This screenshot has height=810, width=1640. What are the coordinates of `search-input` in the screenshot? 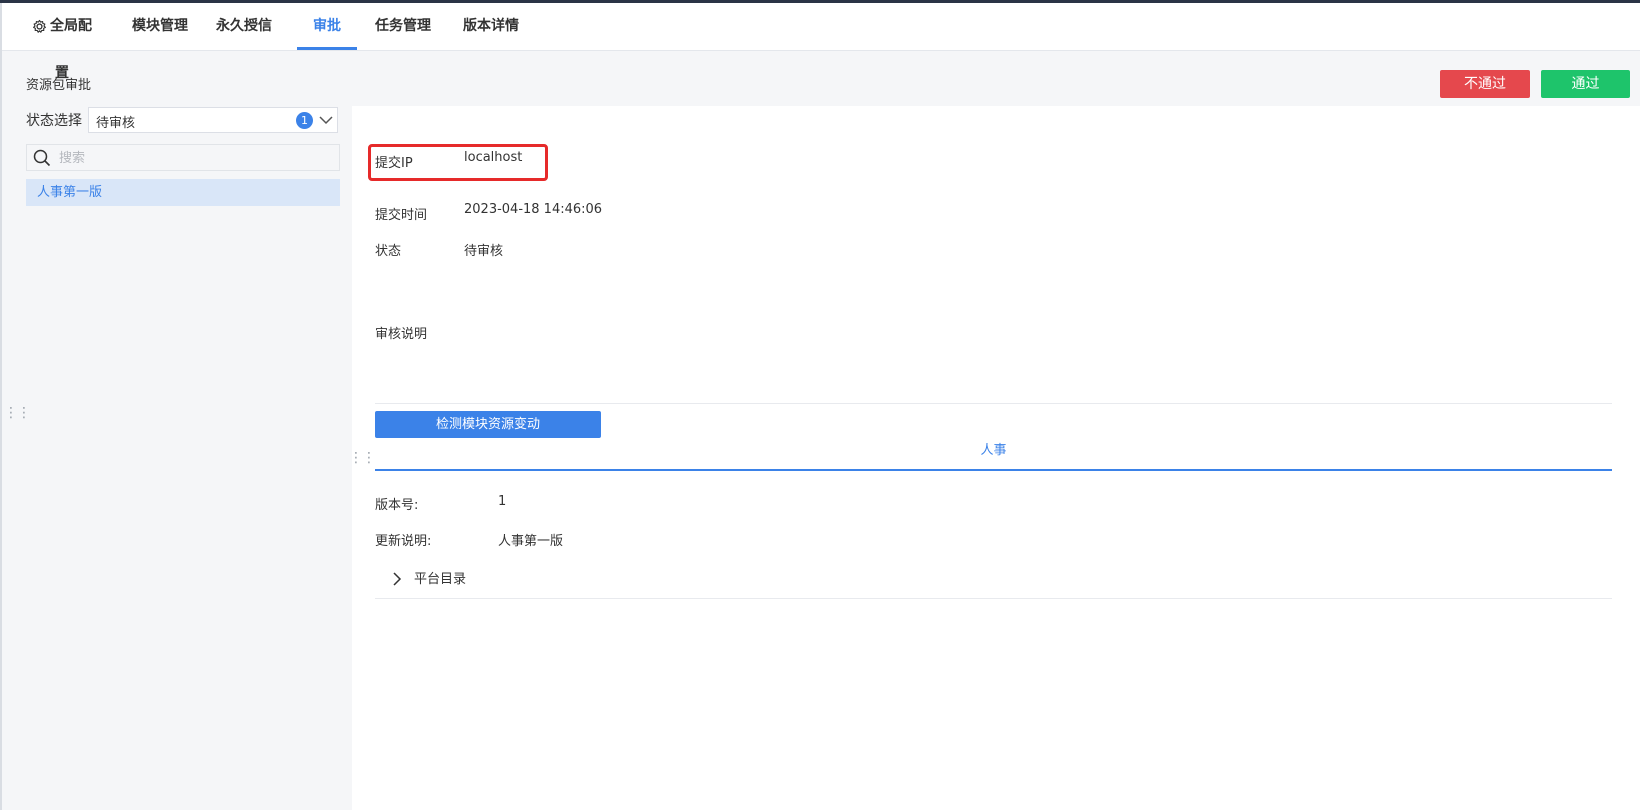 It's located at (194, 158).